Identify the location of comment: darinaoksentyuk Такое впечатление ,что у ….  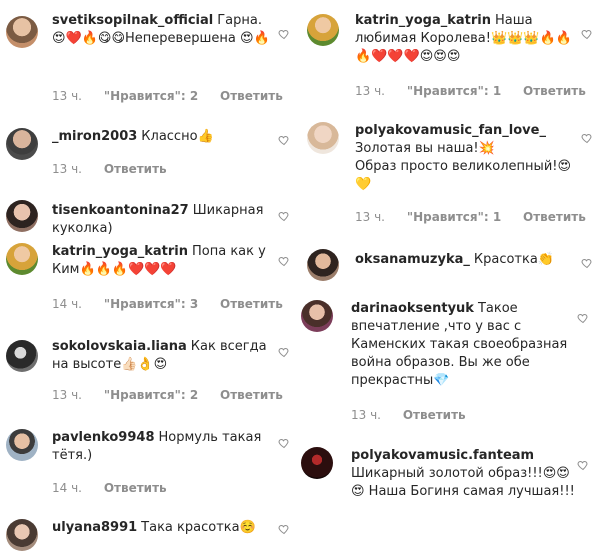
(453, 363).